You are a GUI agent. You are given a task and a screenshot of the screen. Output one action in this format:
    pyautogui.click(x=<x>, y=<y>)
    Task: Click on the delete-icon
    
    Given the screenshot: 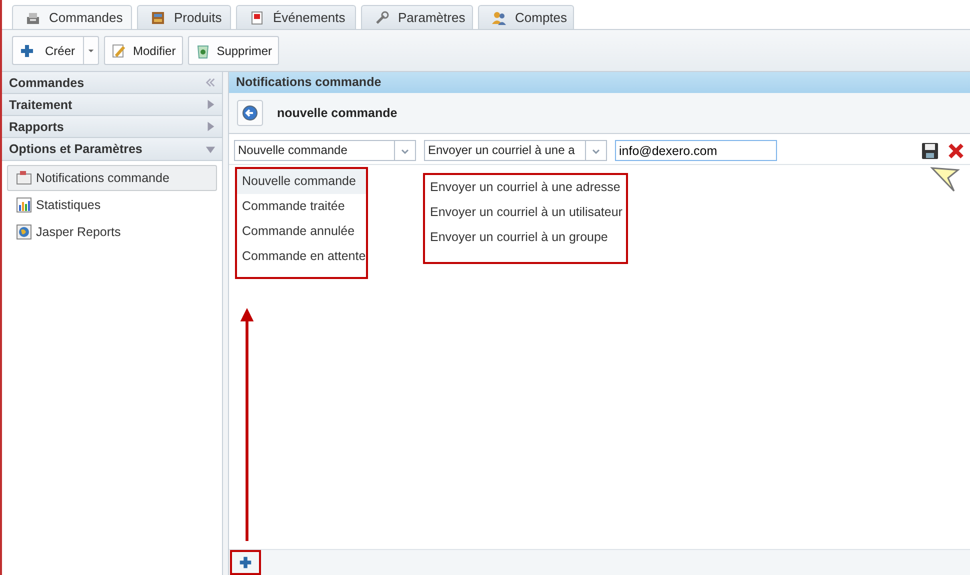 What is the action you would take?
    pyautogui.click(x=956, y=151)
    